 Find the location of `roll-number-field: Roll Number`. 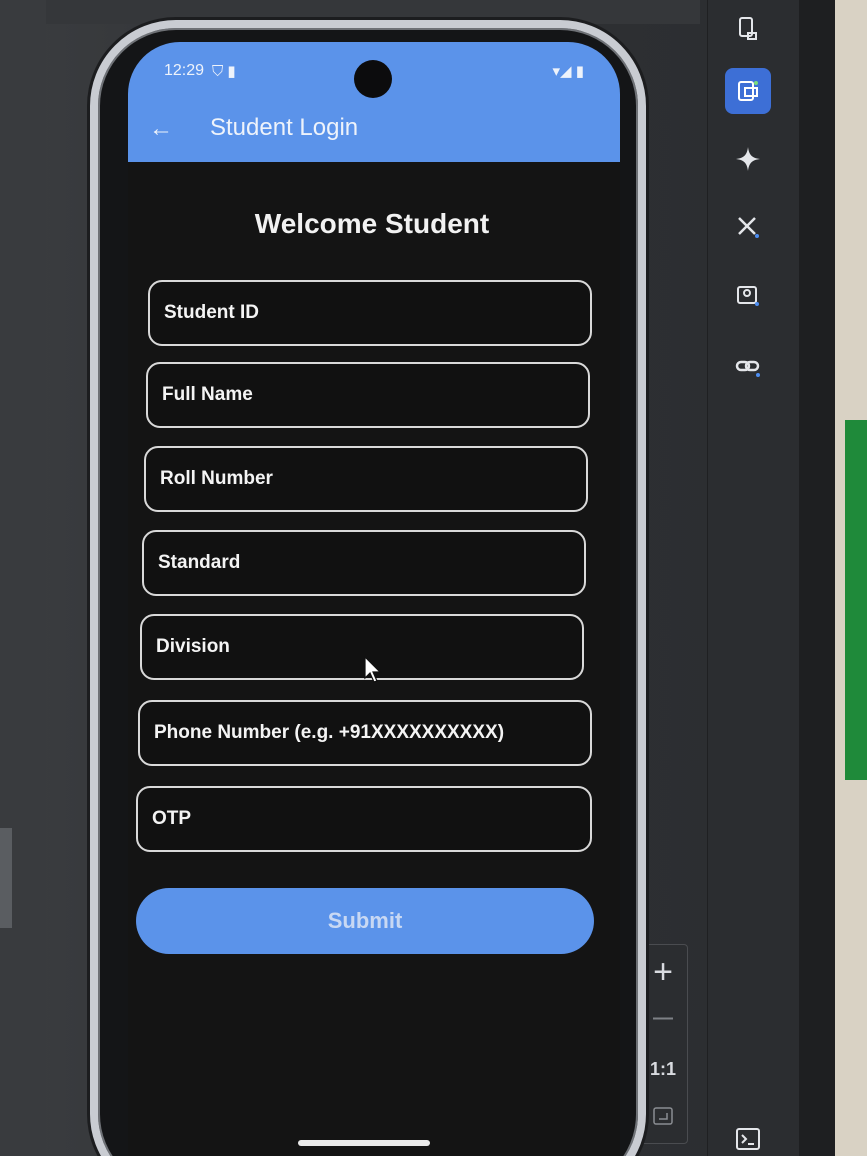

roll-number-field: Roll Number is located at coordinates (366, 479).